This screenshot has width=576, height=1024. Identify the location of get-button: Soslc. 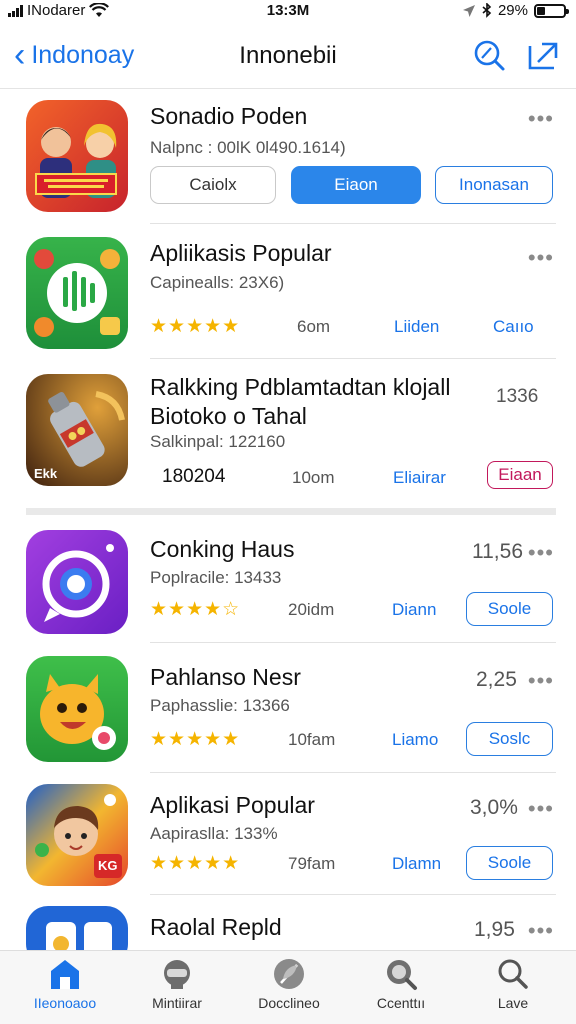
(509, 739).